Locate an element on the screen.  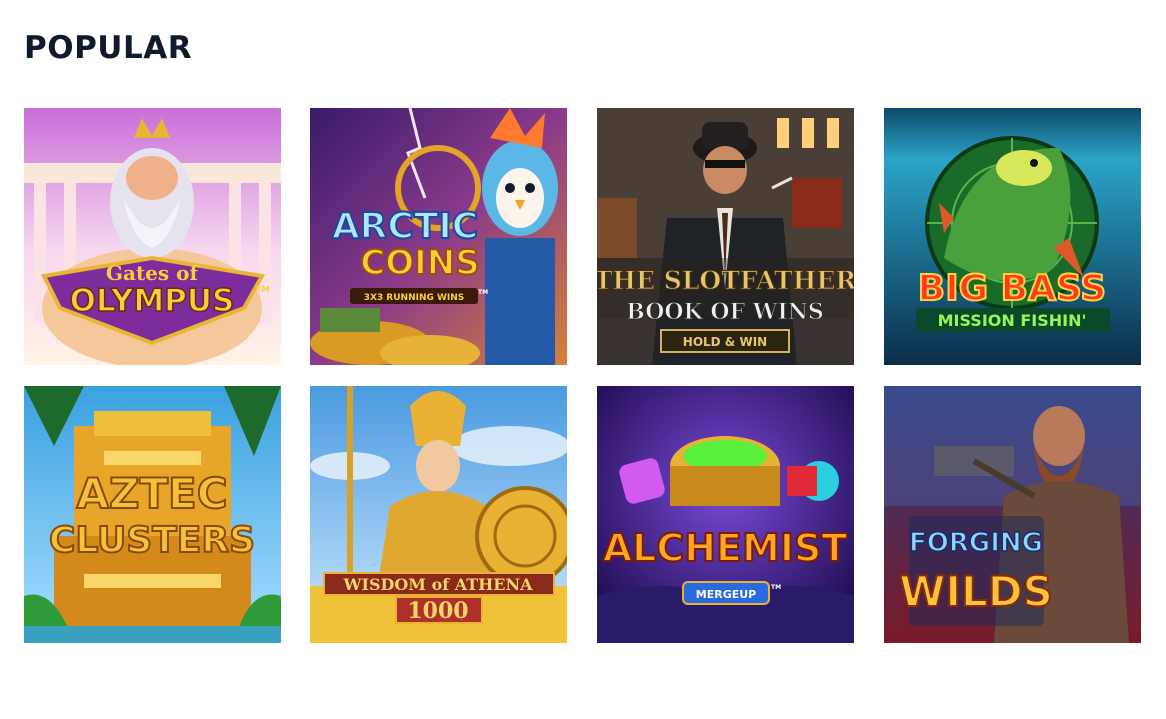
game-tile-forging-wilds: FORGING WILDS is located at coordinates (1012, 514).